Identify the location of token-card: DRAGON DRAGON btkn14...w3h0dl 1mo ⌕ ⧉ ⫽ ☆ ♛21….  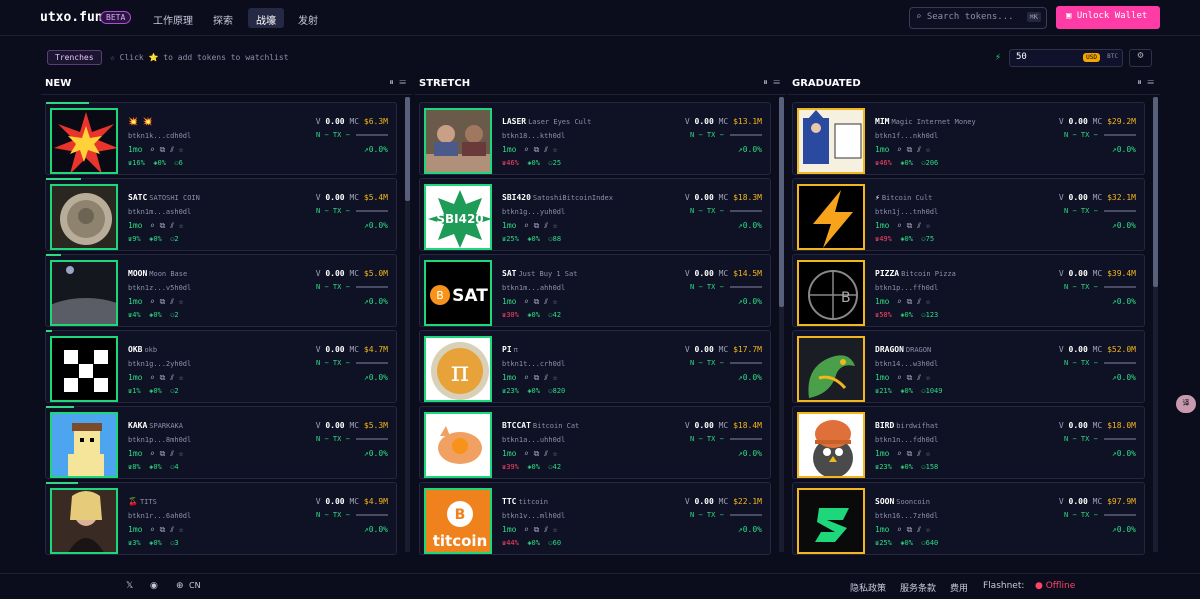
(968, 366).